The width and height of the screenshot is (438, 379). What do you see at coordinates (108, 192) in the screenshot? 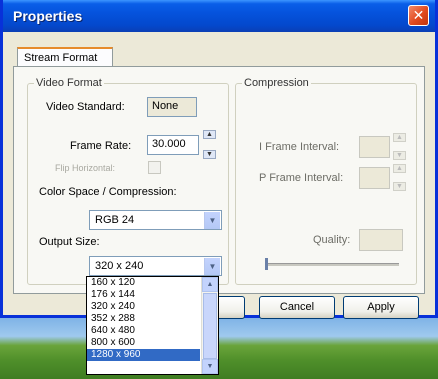
I see `color-space-label: Color Space / Compression:` at bounding box center [108, 192].